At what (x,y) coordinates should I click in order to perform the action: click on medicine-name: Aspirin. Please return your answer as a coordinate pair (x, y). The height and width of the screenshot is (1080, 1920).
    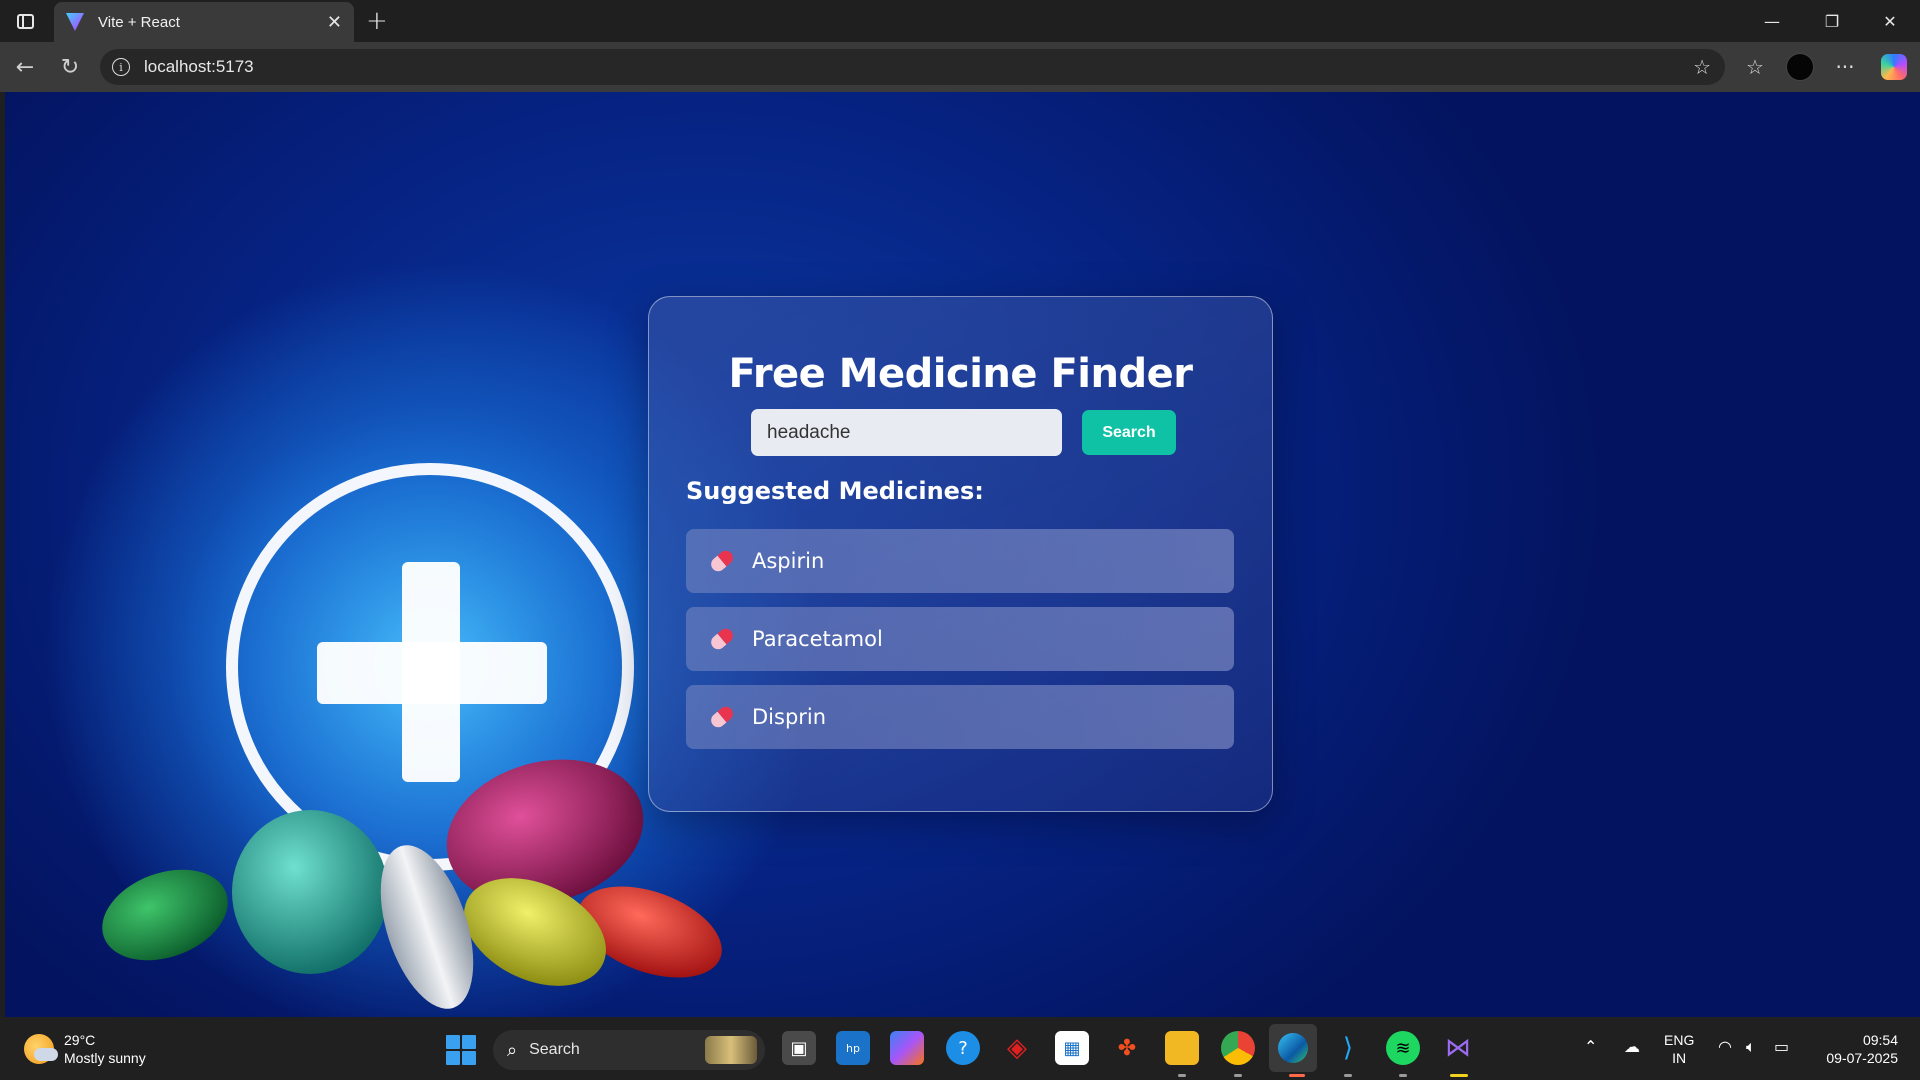
    Looking at the image, I should click on (788, 561).